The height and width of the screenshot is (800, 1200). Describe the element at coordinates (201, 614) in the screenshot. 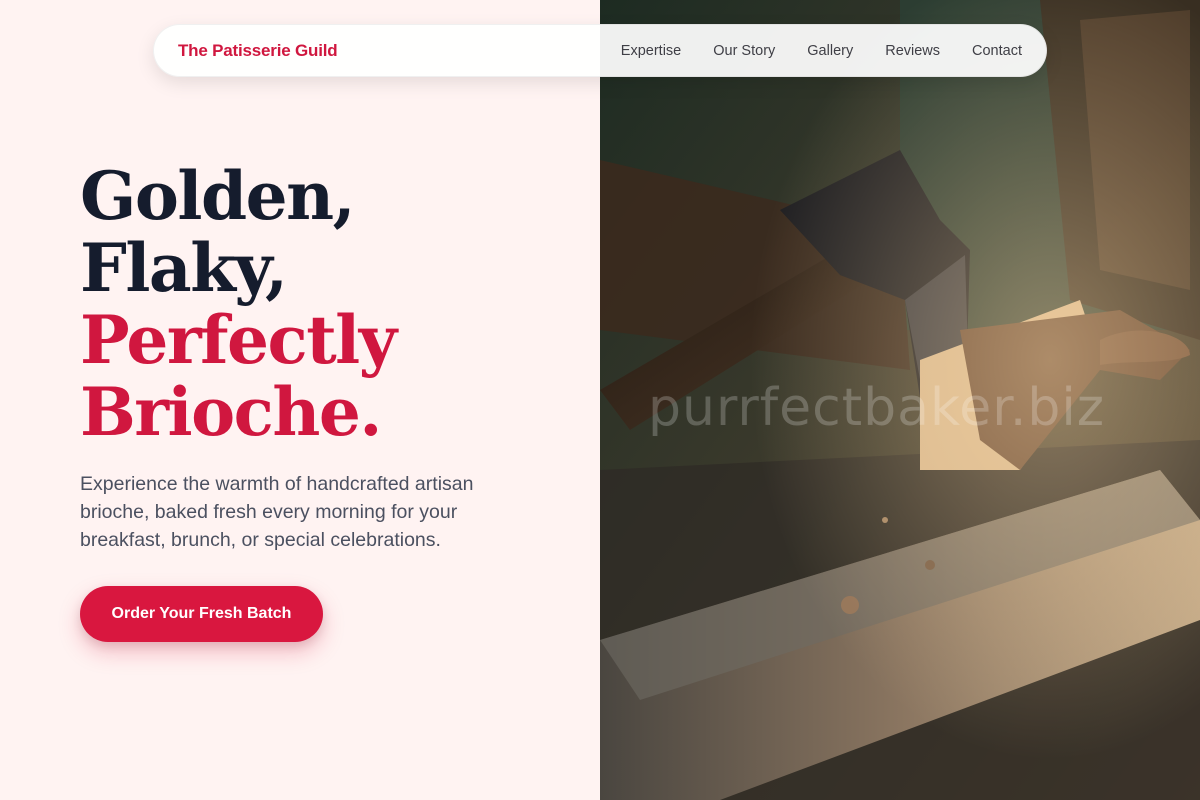

I see `order-fresh-batch-button: Order Your Fresh Batch` at that location.